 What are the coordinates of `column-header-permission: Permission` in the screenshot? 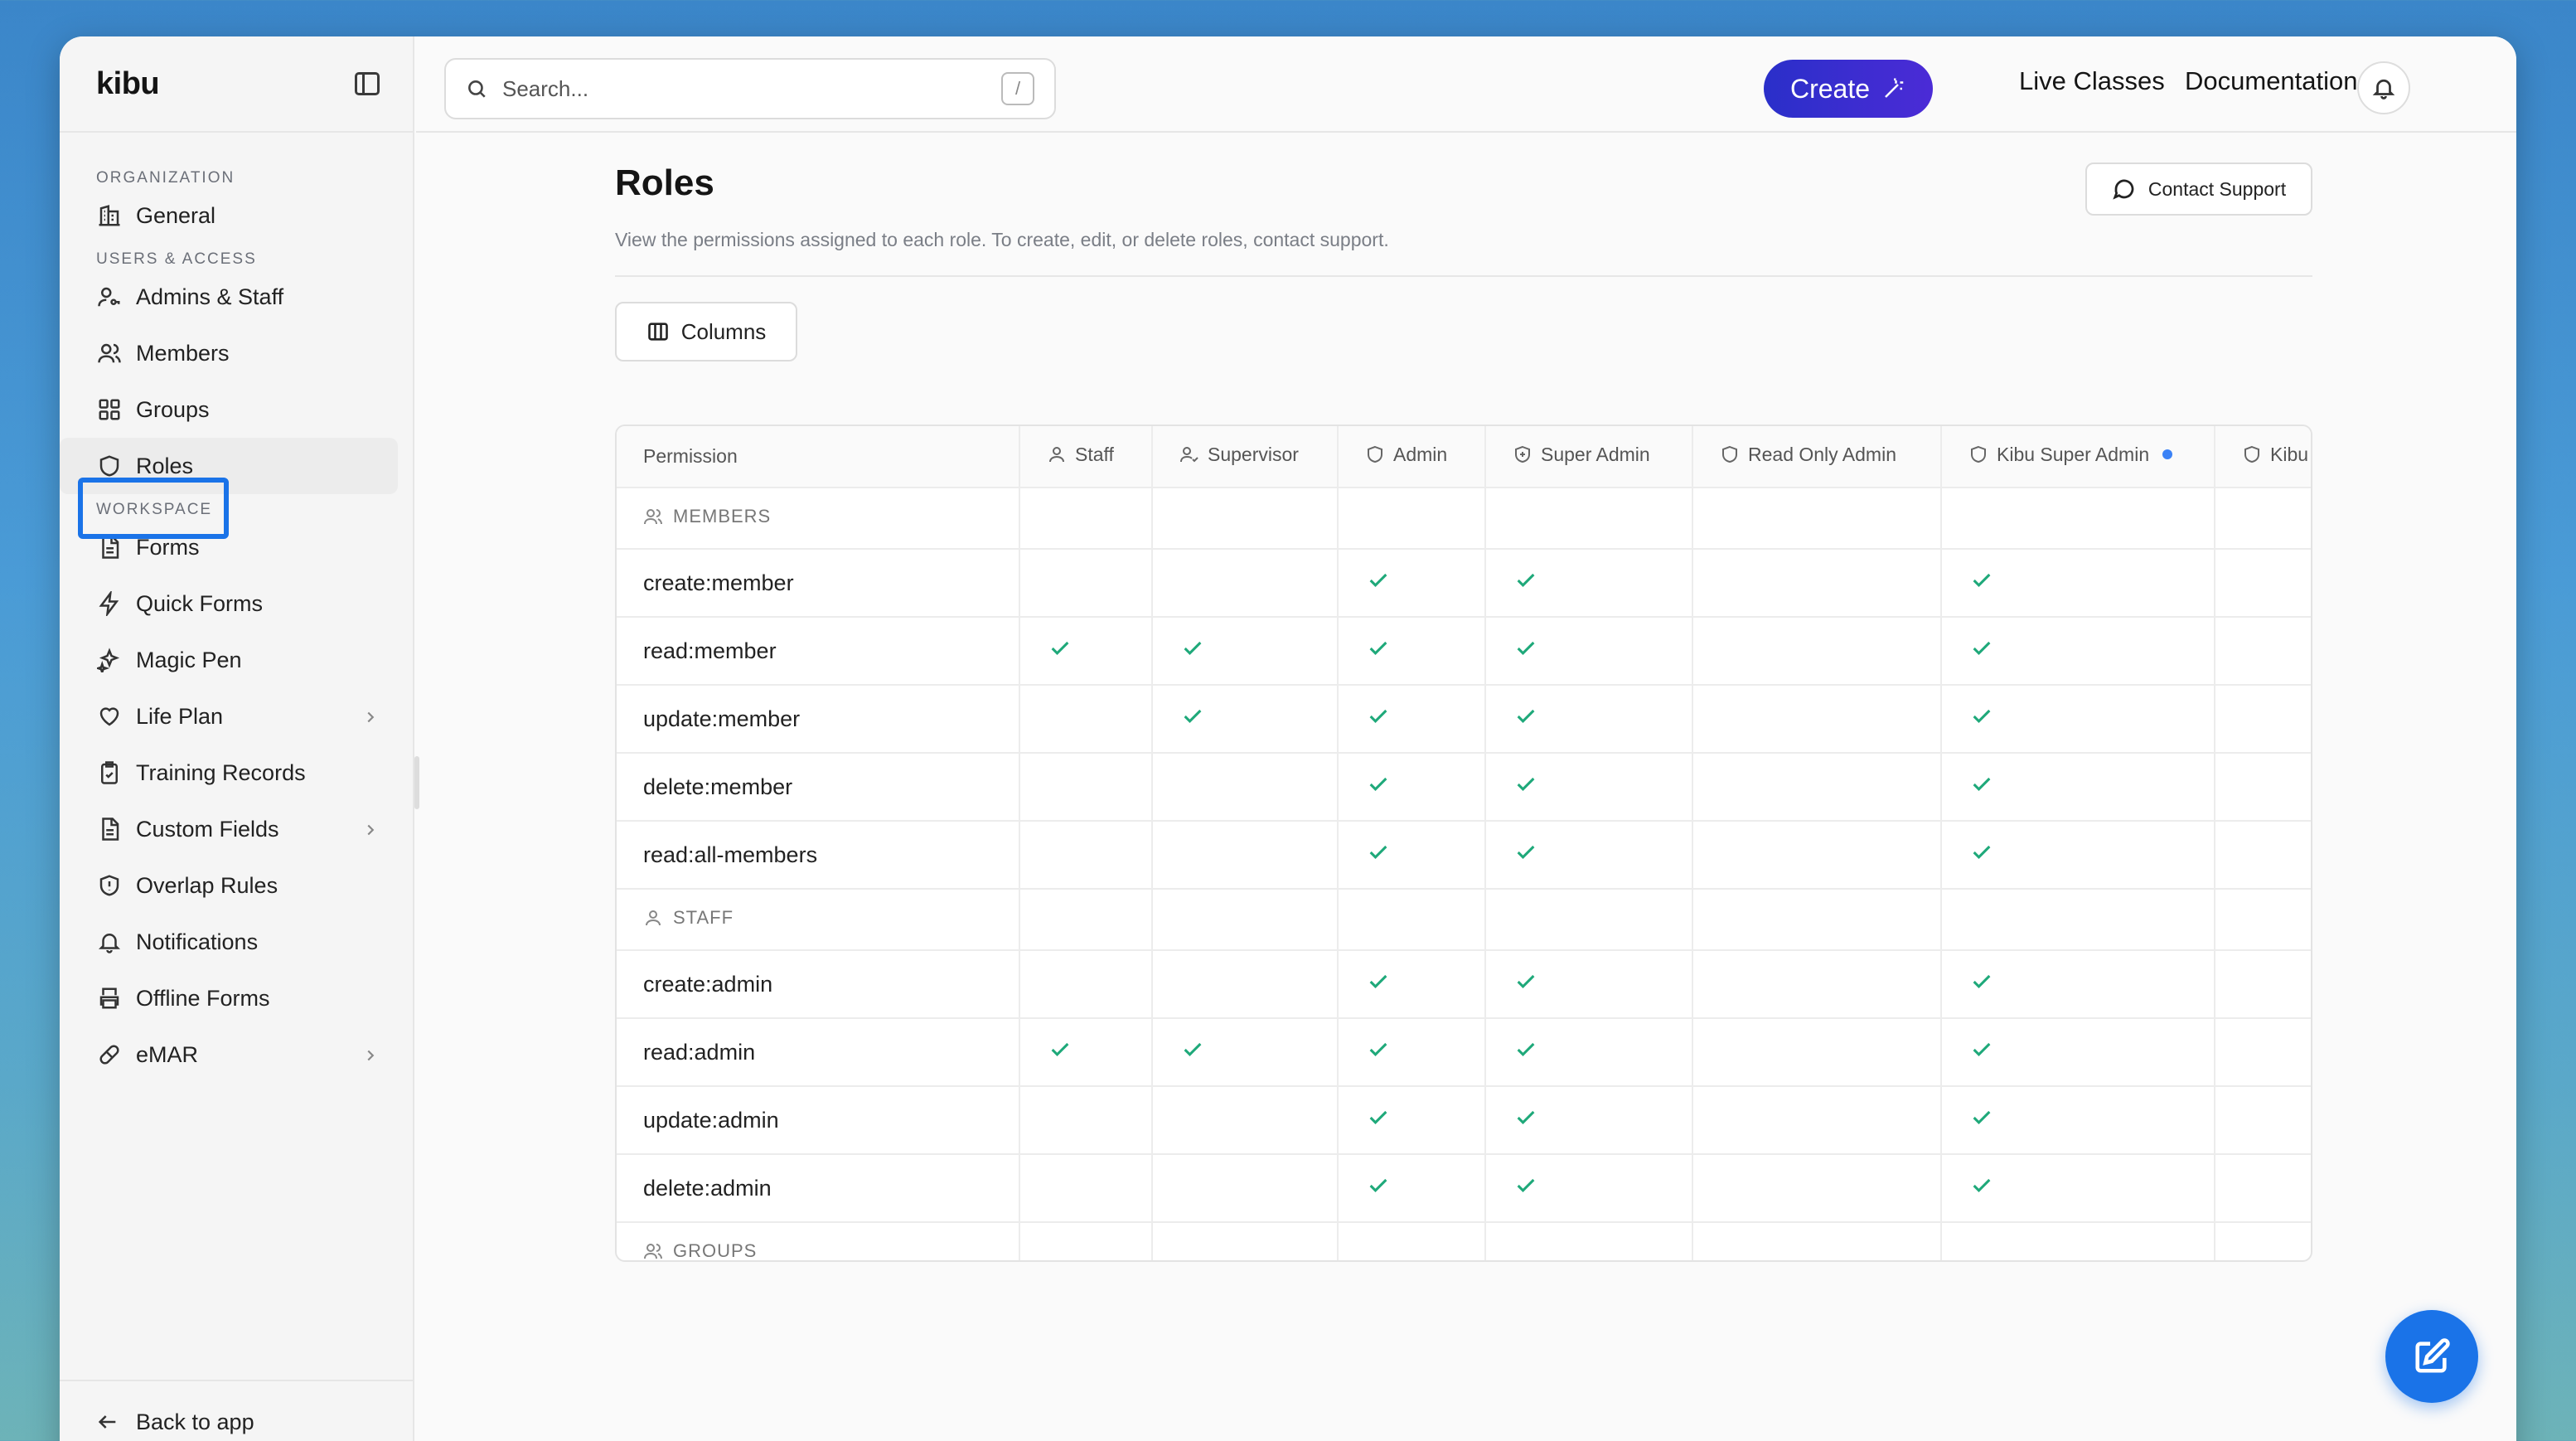 It's located at (818, 457).